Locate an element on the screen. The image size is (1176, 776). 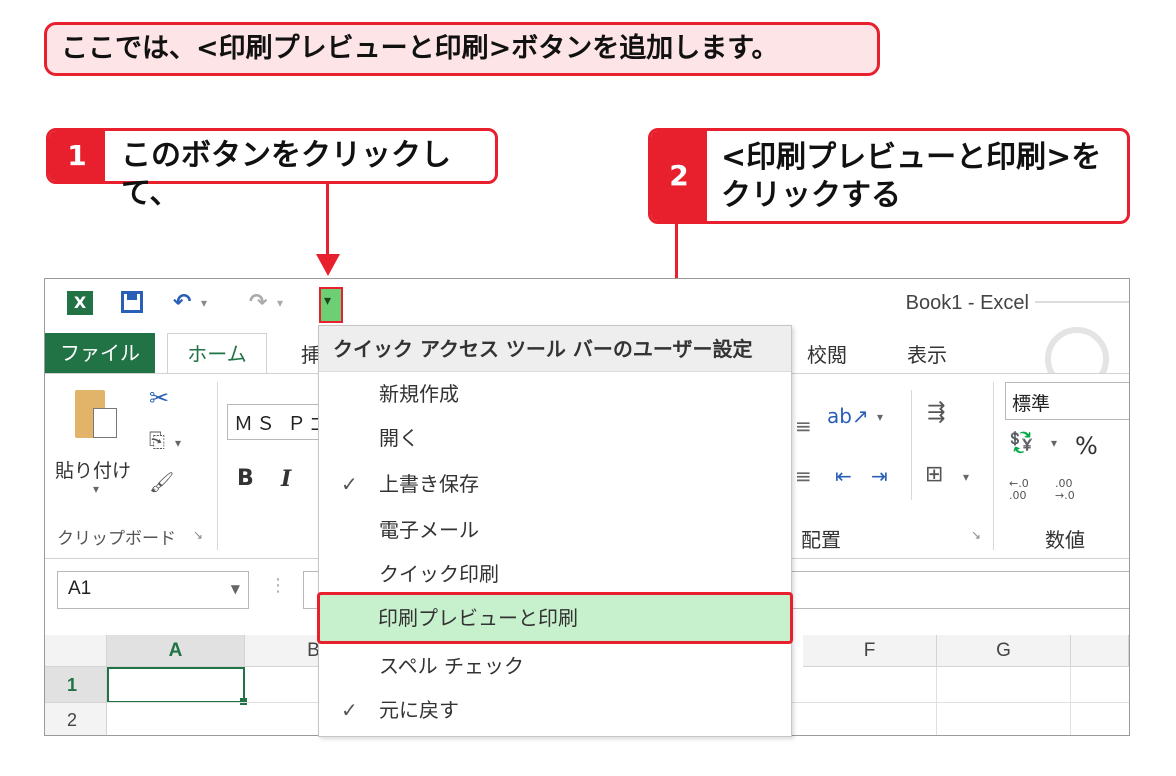
step2-text: <印刷プレビューと印刷>を クリックする is located at coordinates (911, 177).